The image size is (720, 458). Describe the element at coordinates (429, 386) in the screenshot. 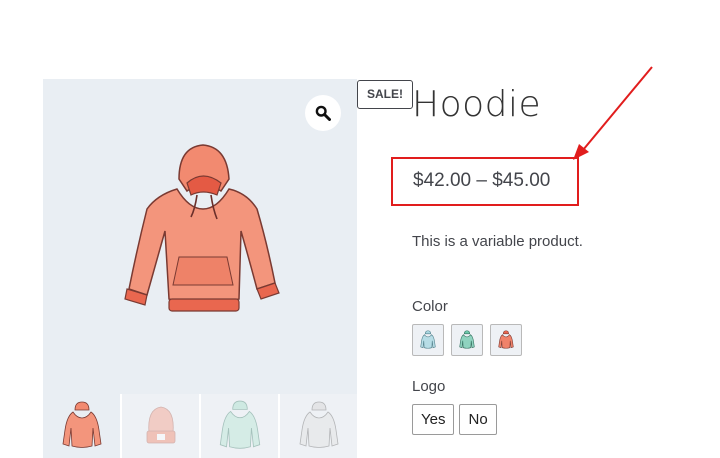

I see `logo-label: Logo` at that location.